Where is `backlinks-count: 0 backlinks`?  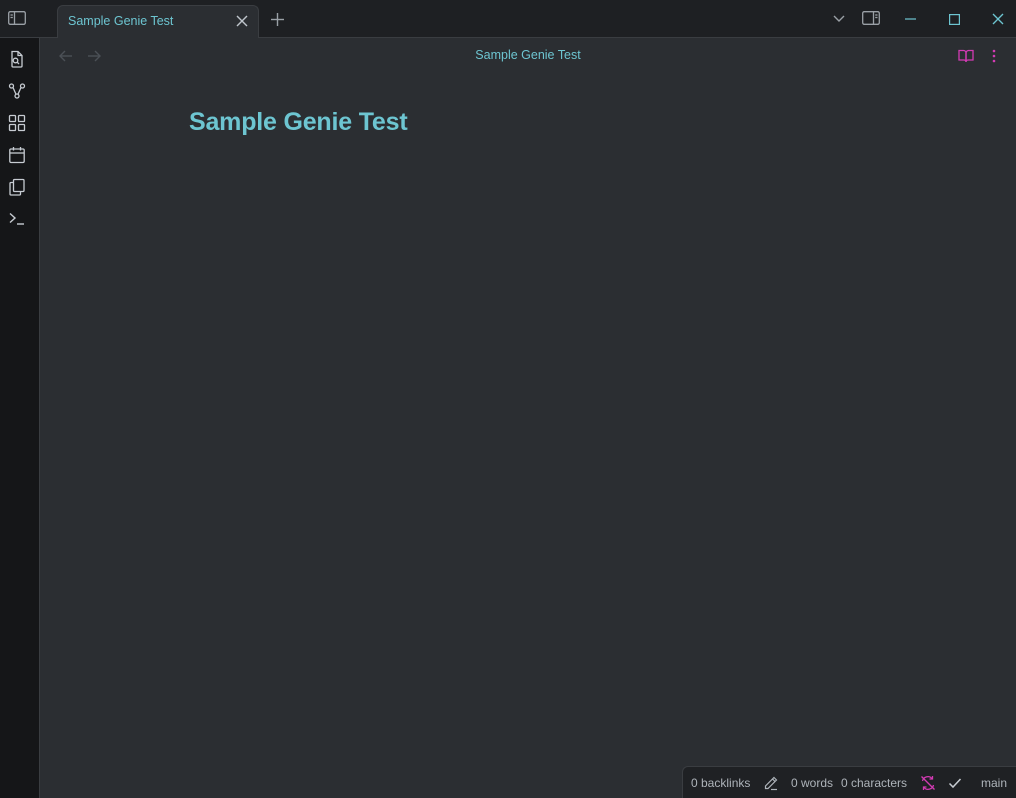
backlinks-count: 0 backlinks is located at coordinates (720, 783).